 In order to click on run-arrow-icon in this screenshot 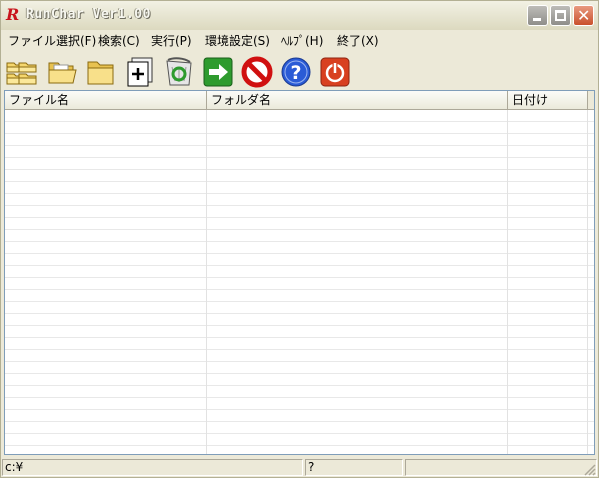, I will do `click(218, 72)`.